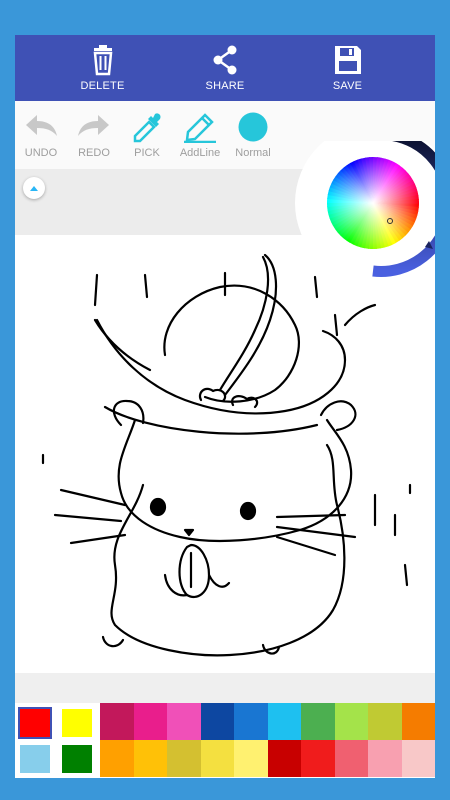 Image resolution: width=450 pixels, height=800 pixels. I want to click on save-button: SAVE, so click(348, 68).